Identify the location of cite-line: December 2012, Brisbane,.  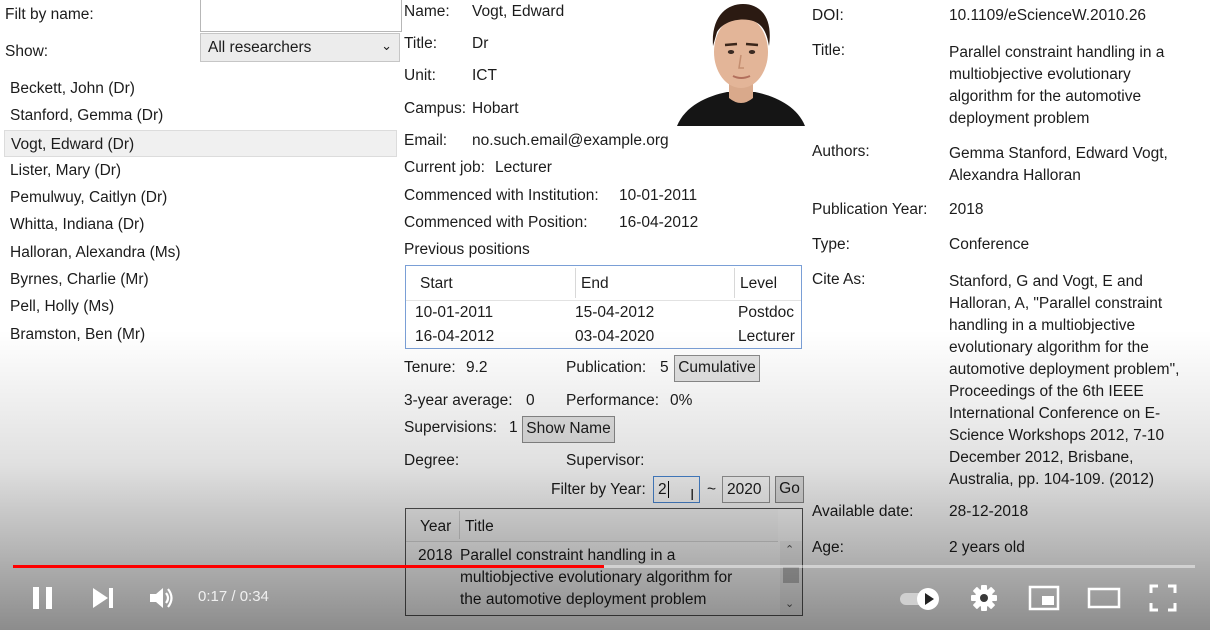
(1041, 457).